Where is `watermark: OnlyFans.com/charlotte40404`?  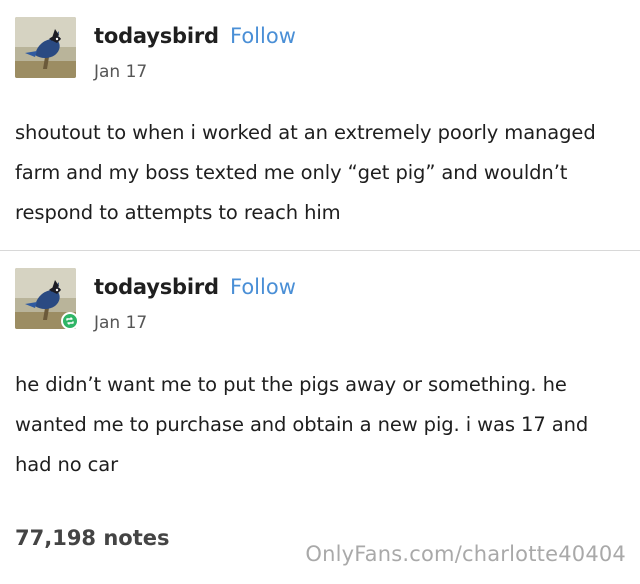
watermark: OnlyFans.com/charlotte40404 is located at coordinates (465, 554).